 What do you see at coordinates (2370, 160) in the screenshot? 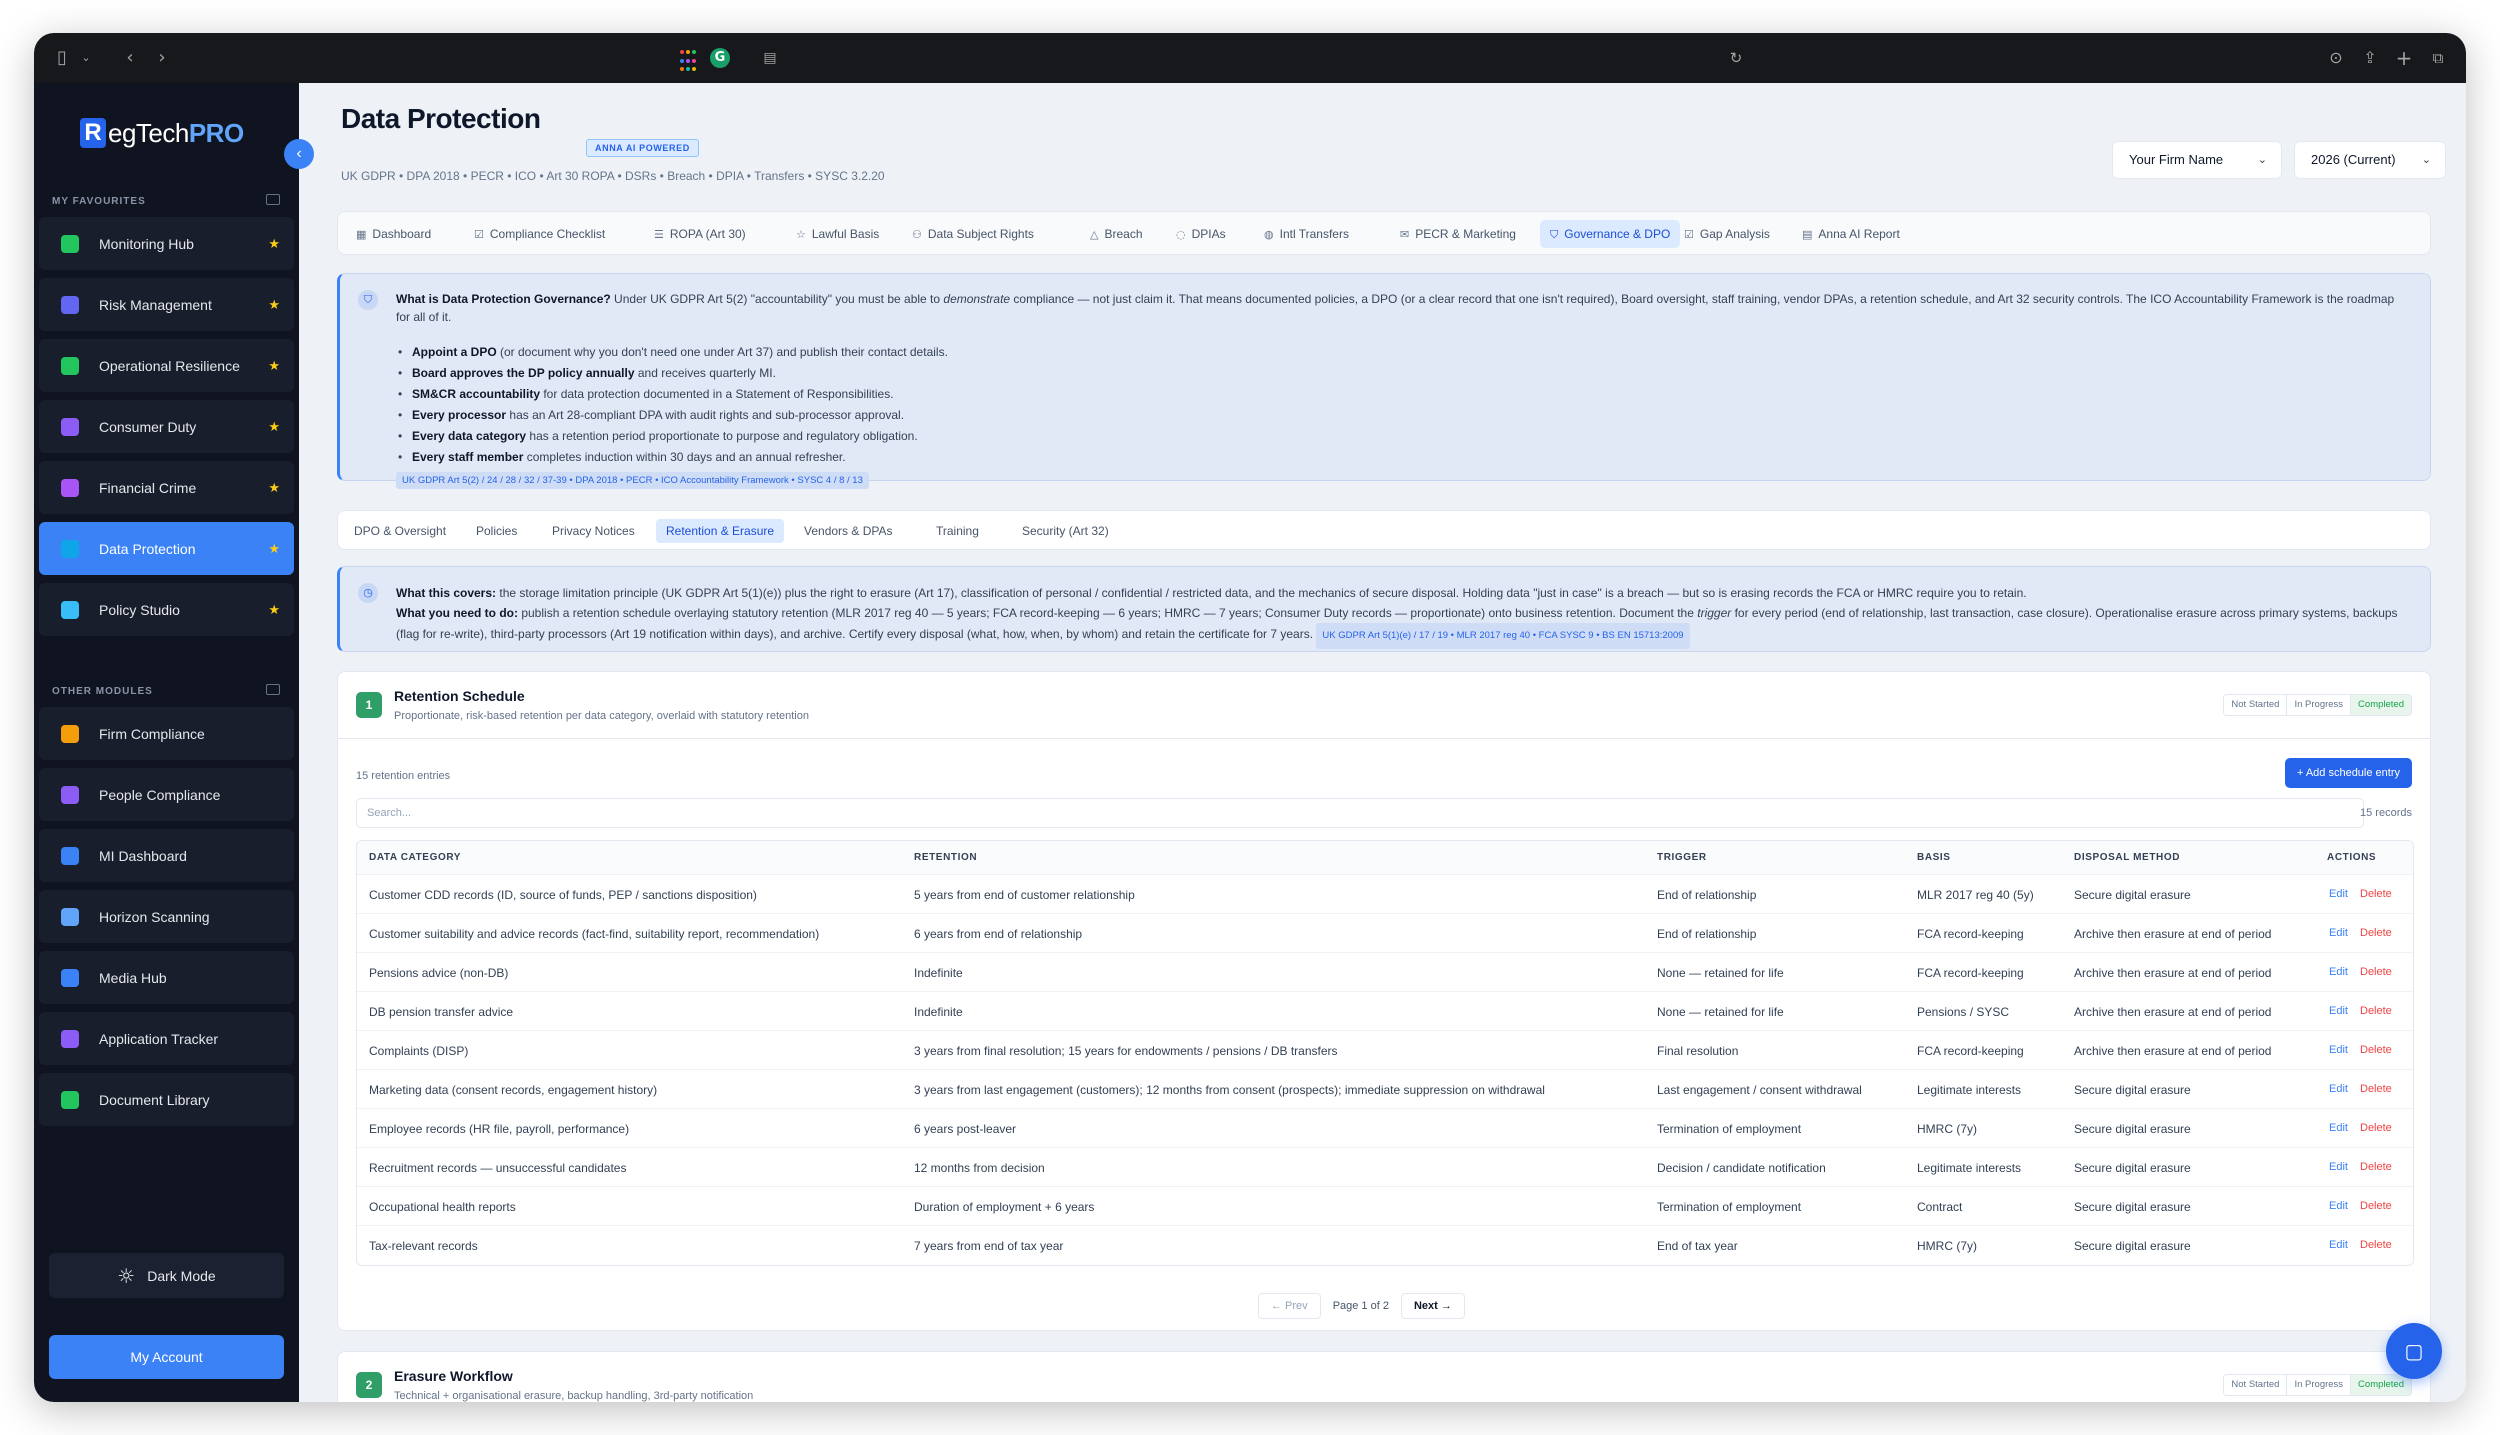
I see `year-select: 2026 (Current) ⌄` at bounding box center [2370, 160].